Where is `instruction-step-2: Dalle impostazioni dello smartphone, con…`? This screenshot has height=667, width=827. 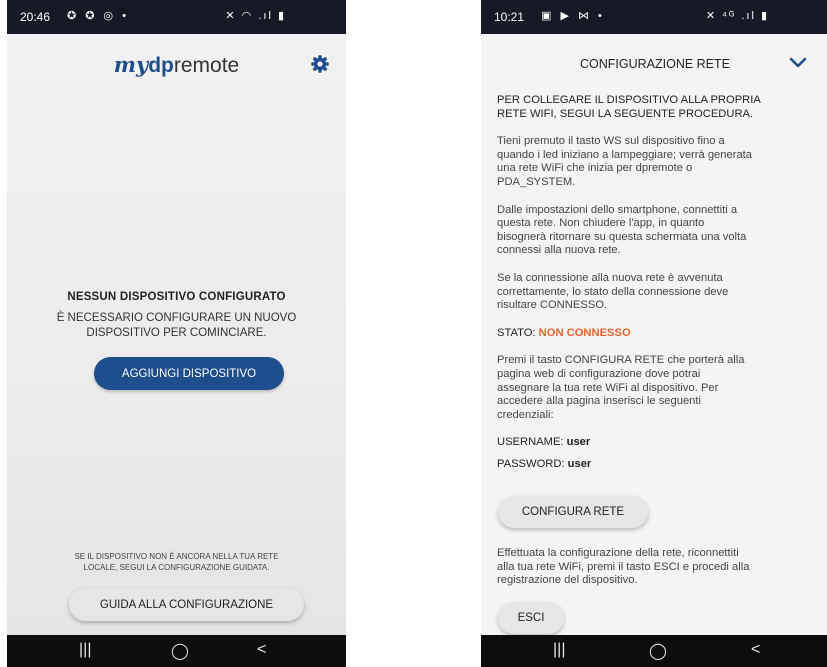
instruction-step-2: Dalle impostazioni dello smartphone, con… is located at coordinates (657, 231).